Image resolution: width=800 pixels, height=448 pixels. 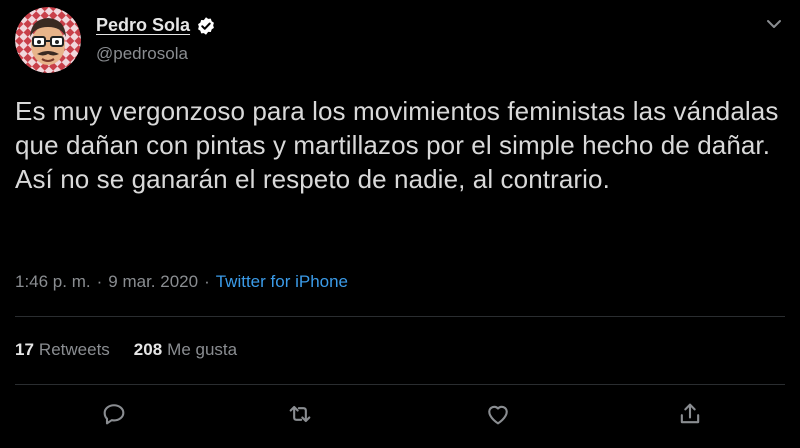 What do you see at coordinates (142, 54) in the screenshot?
I see `author-handle: @pedrosola` at bounding box center [142, 54].